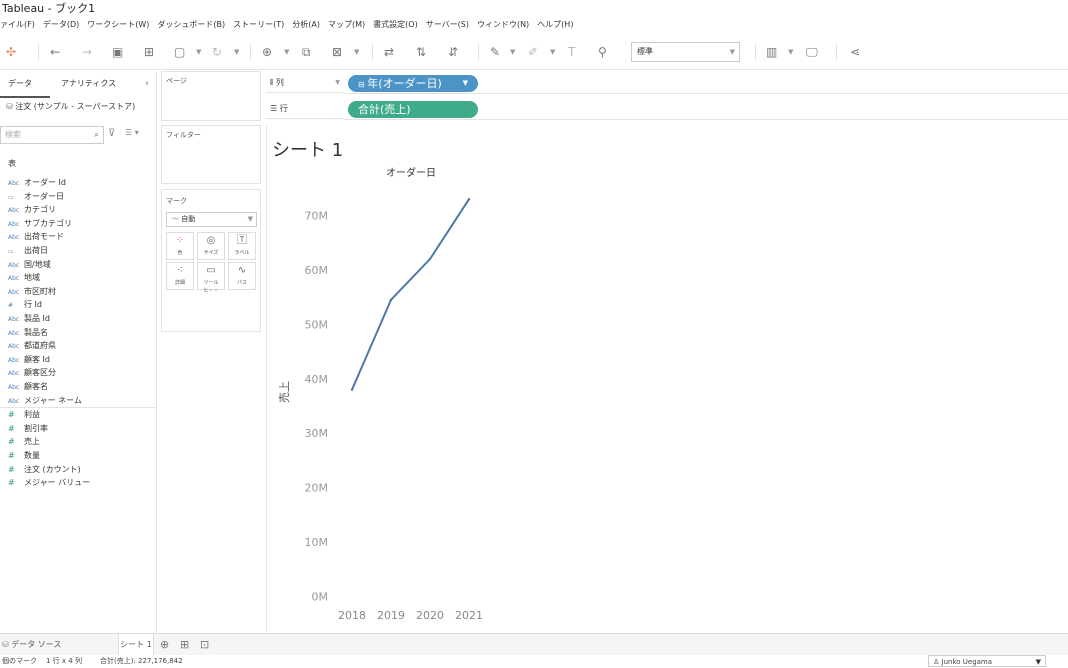 This screenshot has width=1068, height=668. Describe the element at coordinates (17, 25) in the screenshot. I see `menu-file: ァイル(F)` at that location.